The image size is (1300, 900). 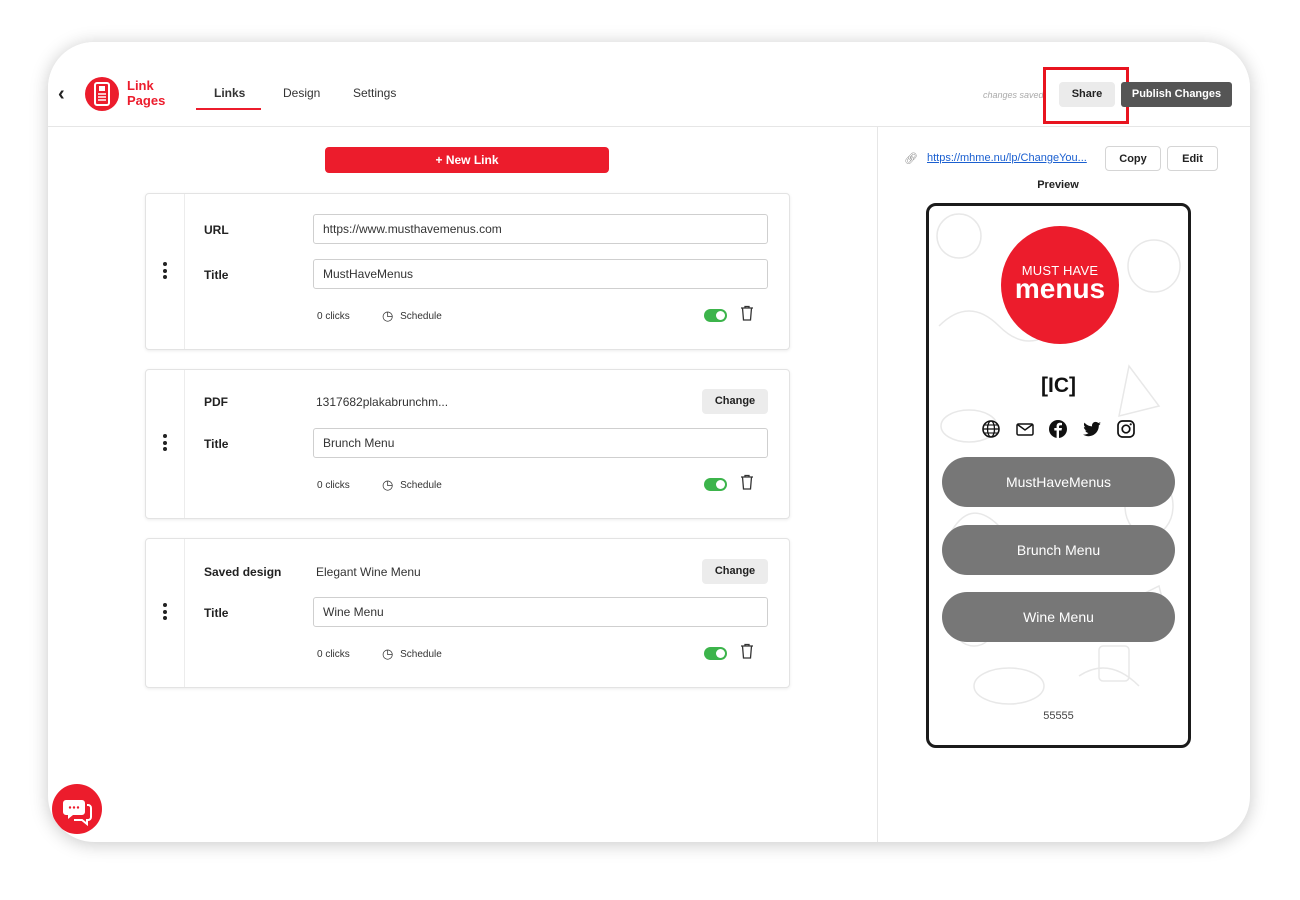 I want to click on url-input: https://www.musthavemenus.com, so click(x=540, y=229).